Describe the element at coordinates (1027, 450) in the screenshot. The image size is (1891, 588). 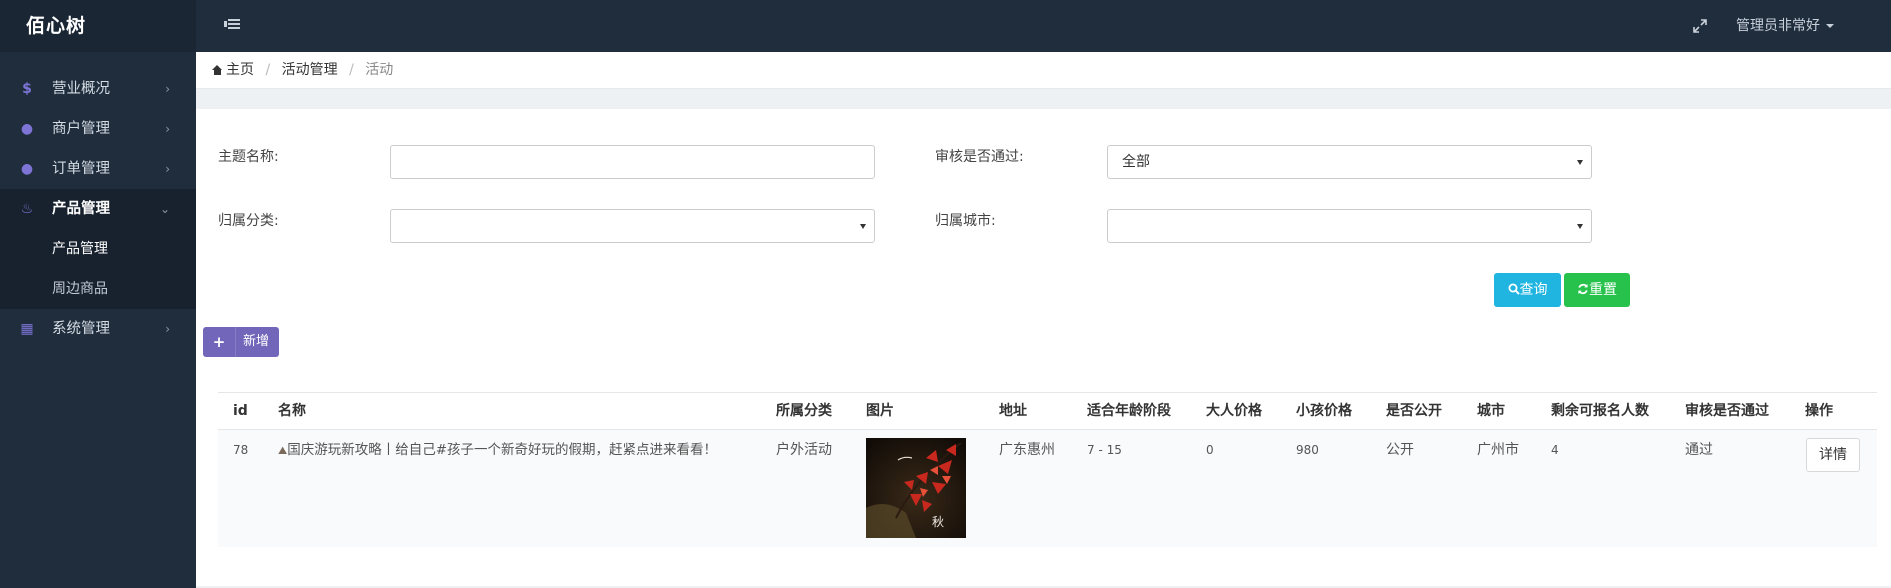
I see `cell-address: 广东惠州` at that location.